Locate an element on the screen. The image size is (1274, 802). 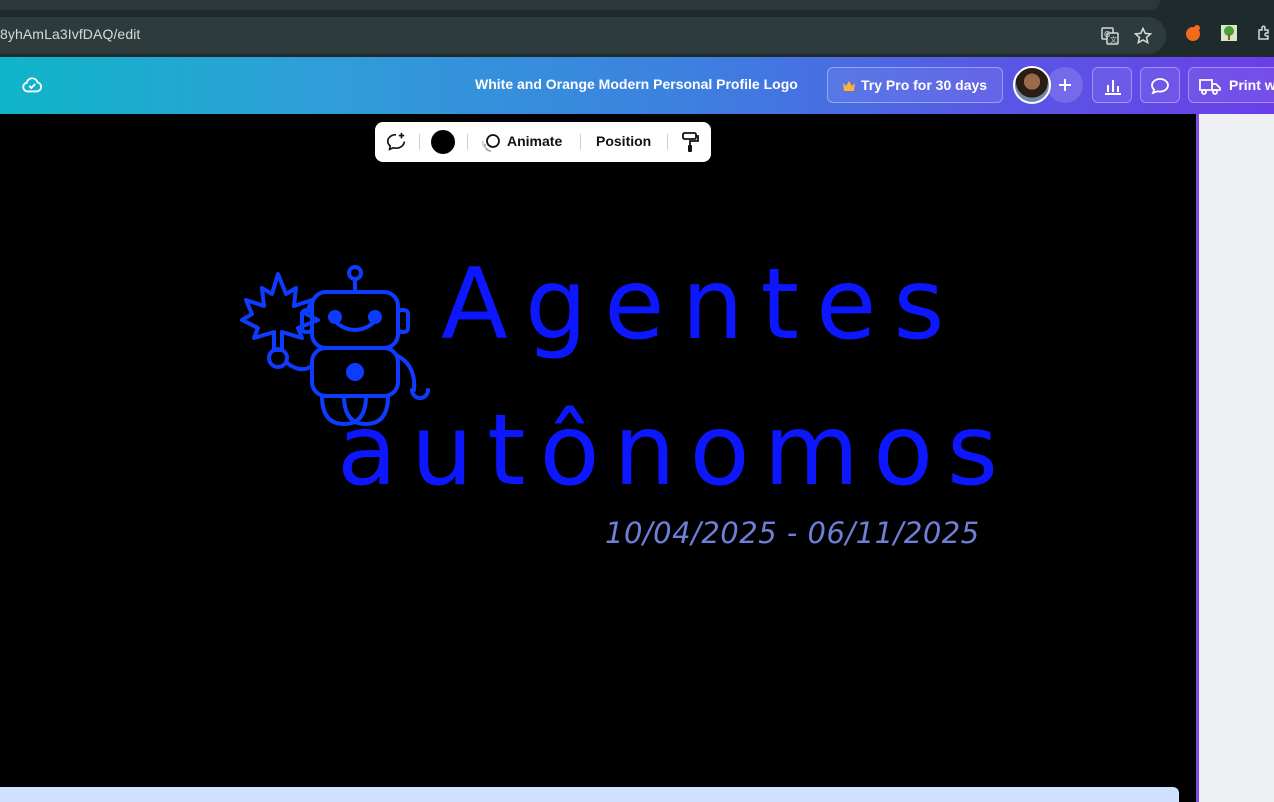
print-truck-icon is located at coordinates (1210, 87).